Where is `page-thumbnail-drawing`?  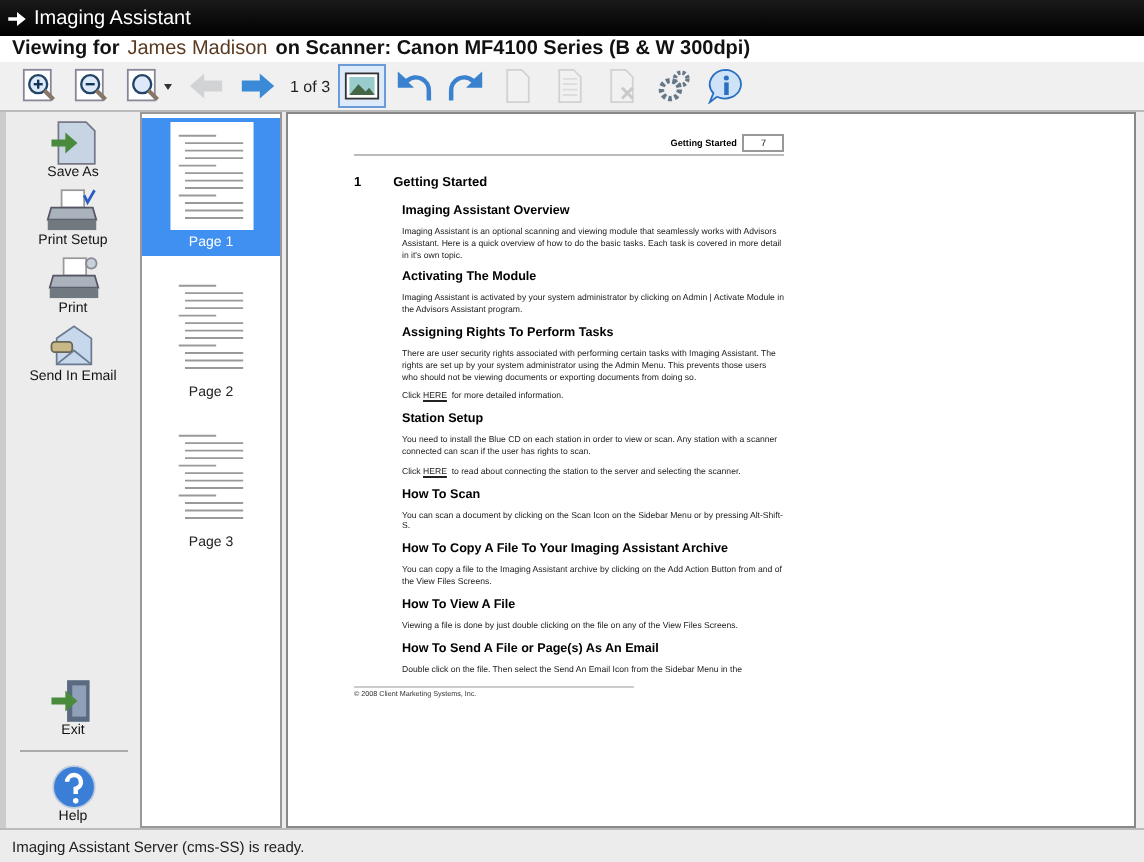
page-thumbnail-drawing is located at coordinates (211, 176).